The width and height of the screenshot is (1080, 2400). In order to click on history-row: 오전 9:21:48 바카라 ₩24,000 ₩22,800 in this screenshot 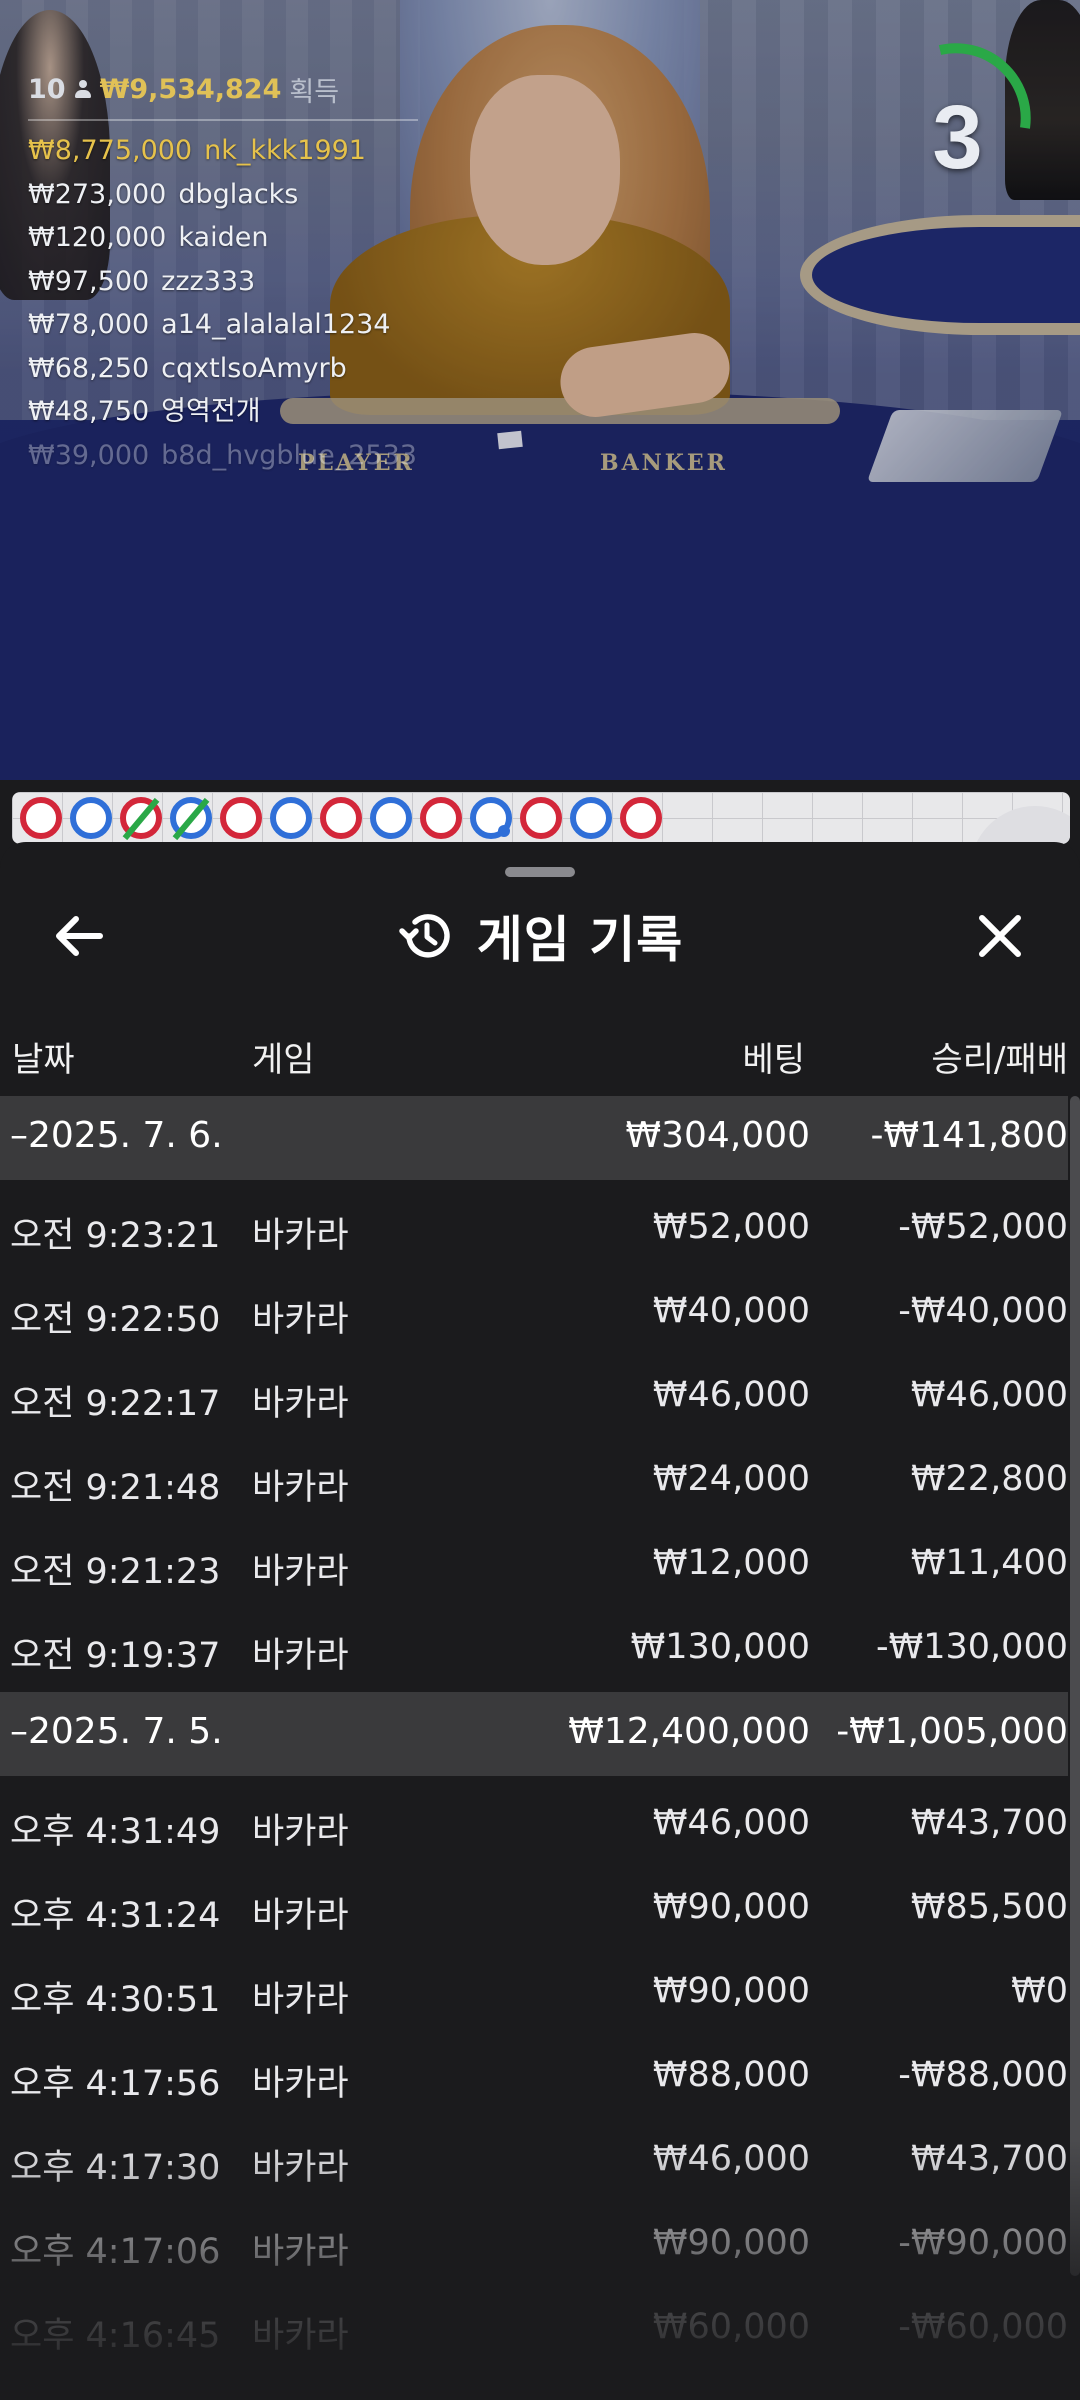, I will do `click(534, 1482)`.